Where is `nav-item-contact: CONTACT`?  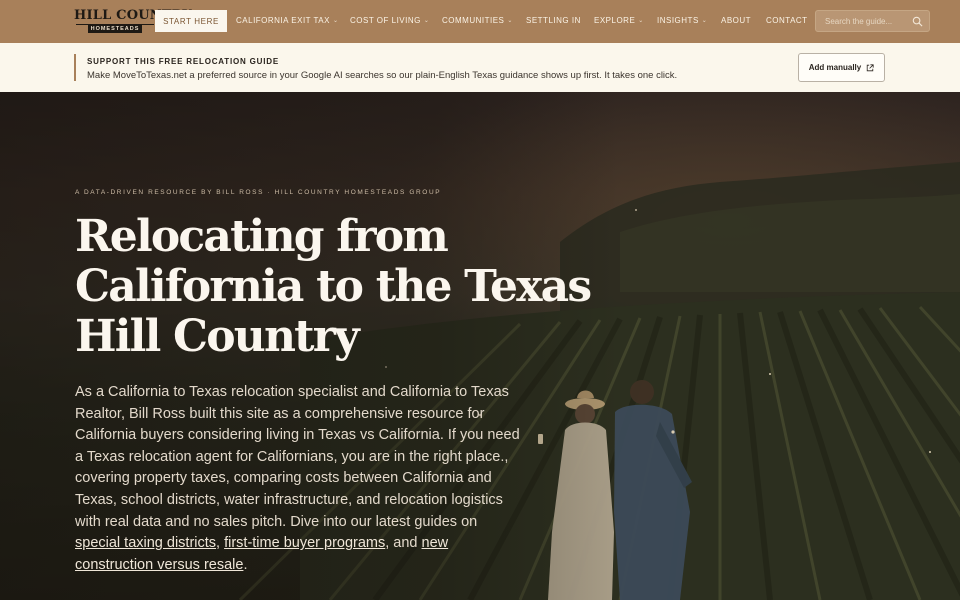 nav-item-contact: CONTACT is located at coordinates (787, 20).